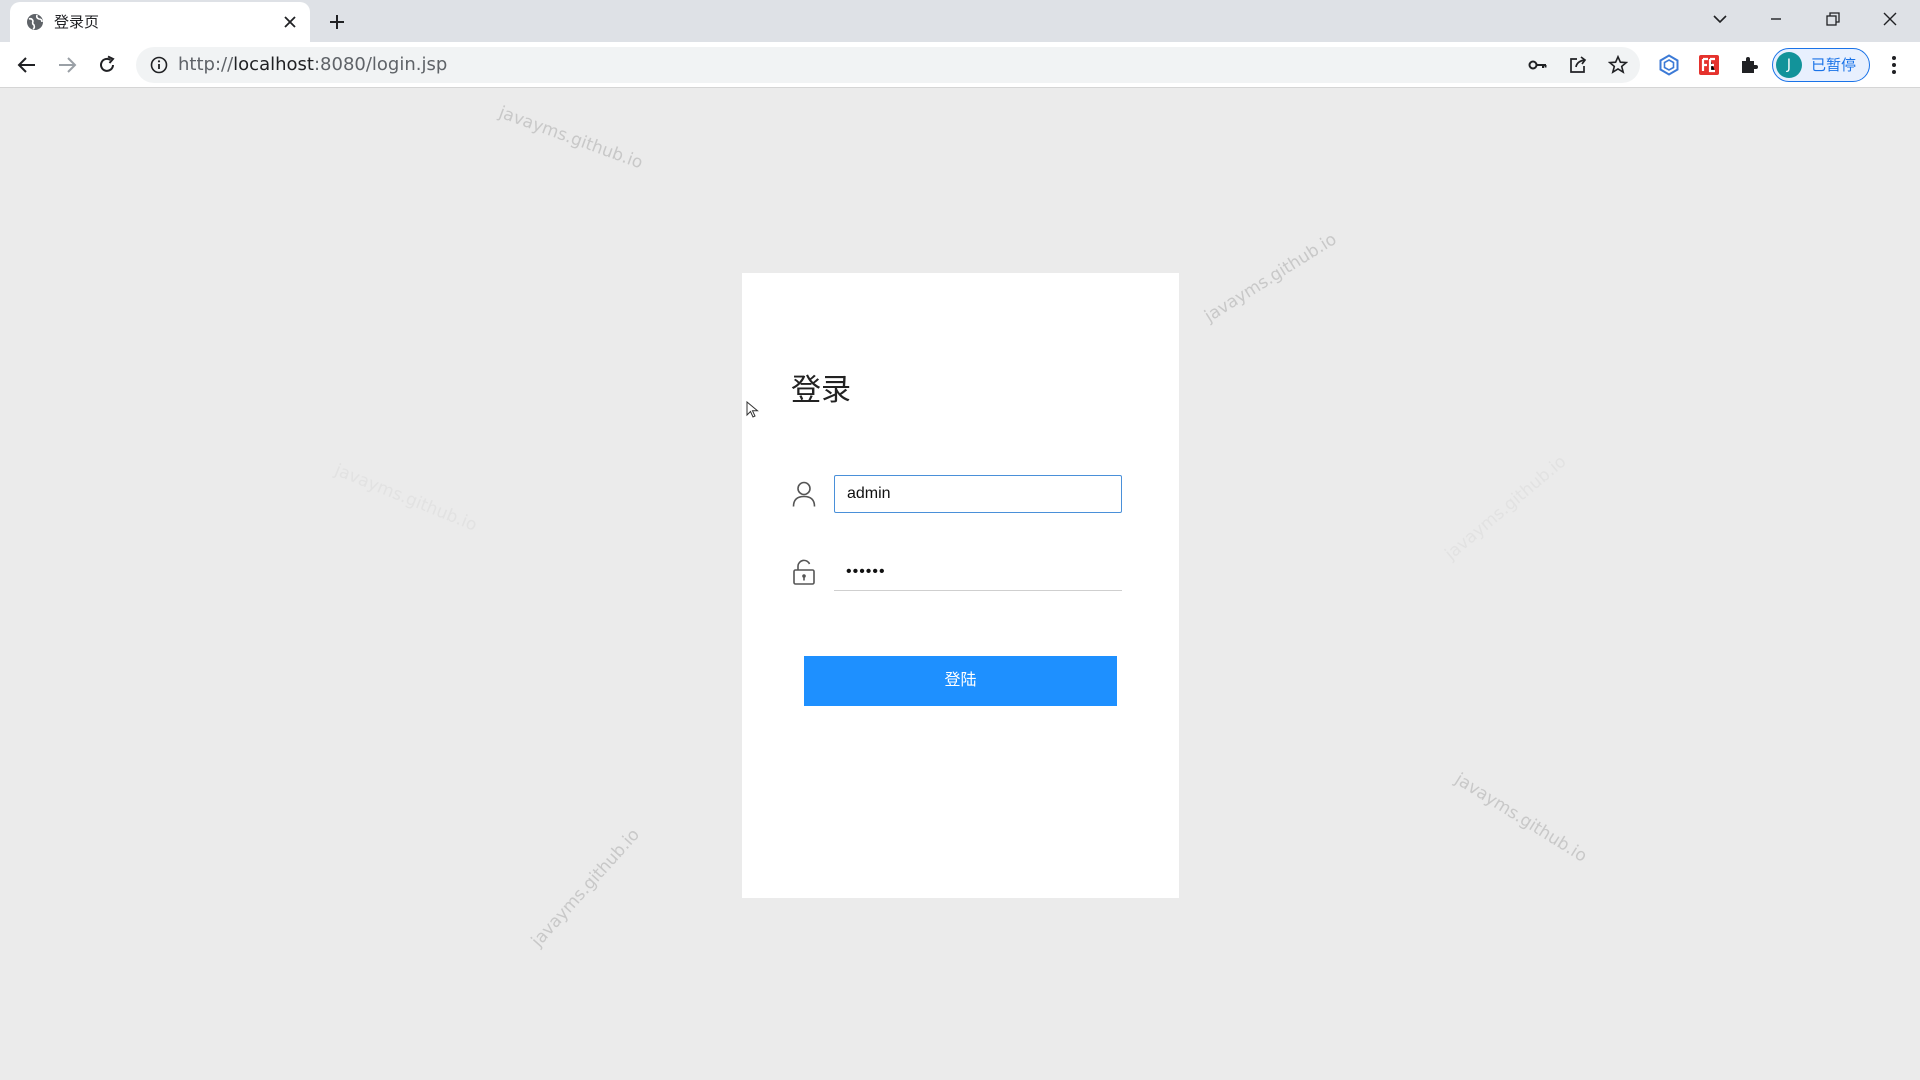  What do you see at coordinates (978, 572) in the screenshot?
I see `password-input: ••••••` at bounding box center [978, 572].